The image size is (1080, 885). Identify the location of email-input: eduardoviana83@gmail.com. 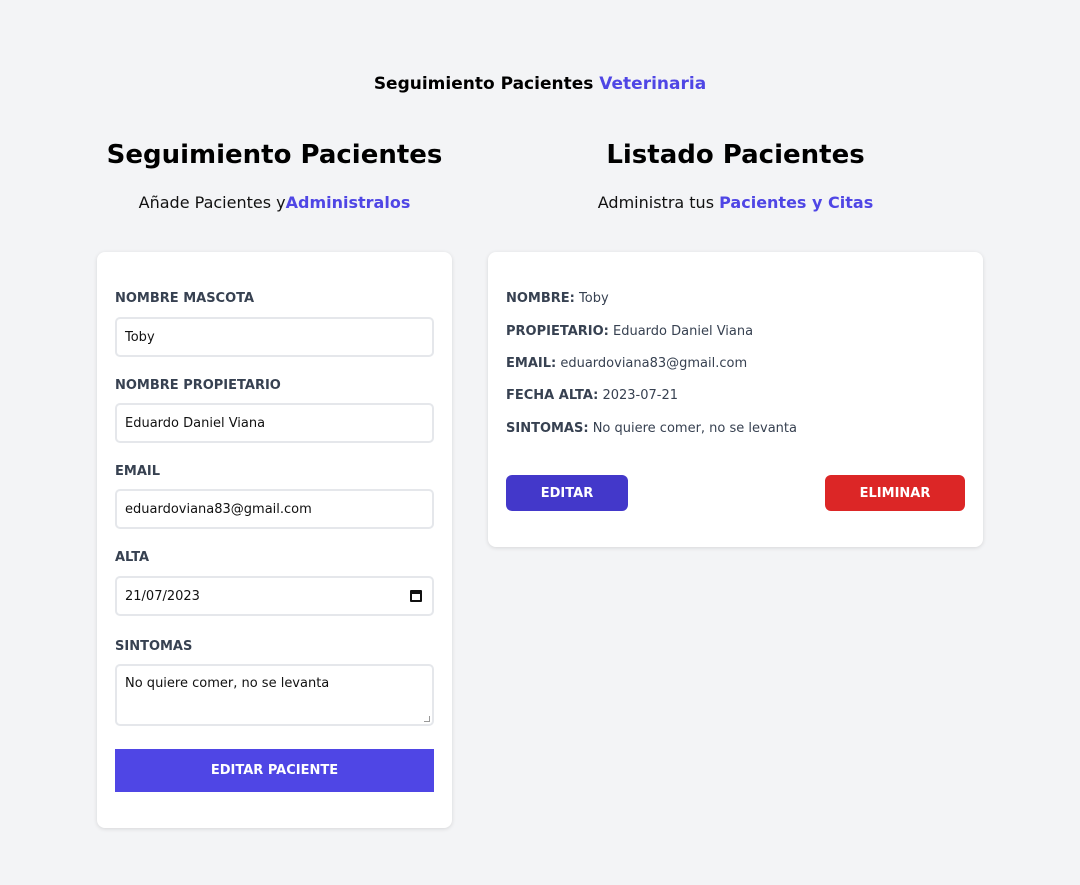
(274, 509).